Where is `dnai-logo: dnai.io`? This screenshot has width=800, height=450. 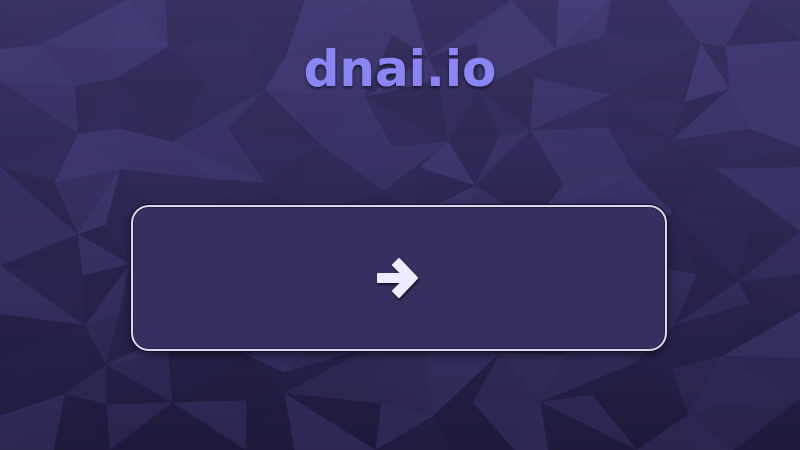 dnai-logo: dnai.io is located at coordinates (400, 69).